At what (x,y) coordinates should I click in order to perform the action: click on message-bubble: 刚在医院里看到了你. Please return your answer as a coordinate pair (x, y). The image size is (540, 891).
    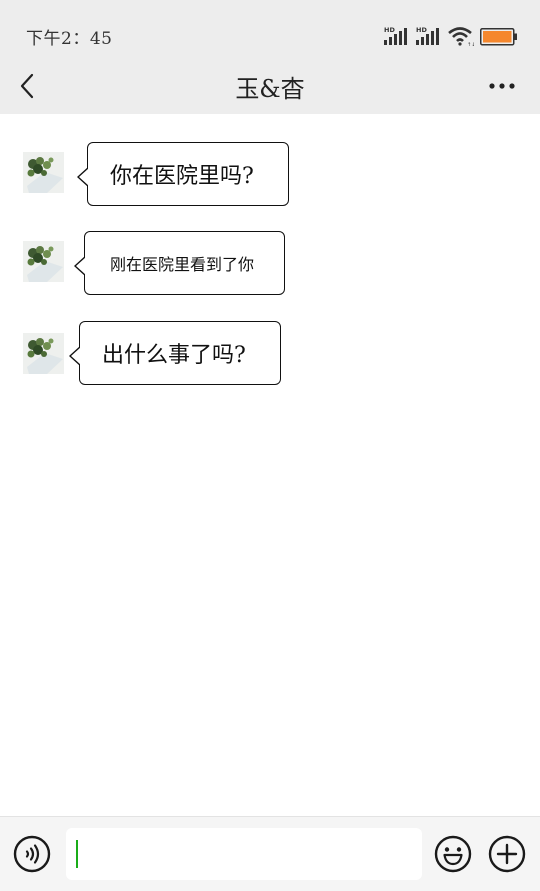
    Looking at the image, I should click on (179, 263).